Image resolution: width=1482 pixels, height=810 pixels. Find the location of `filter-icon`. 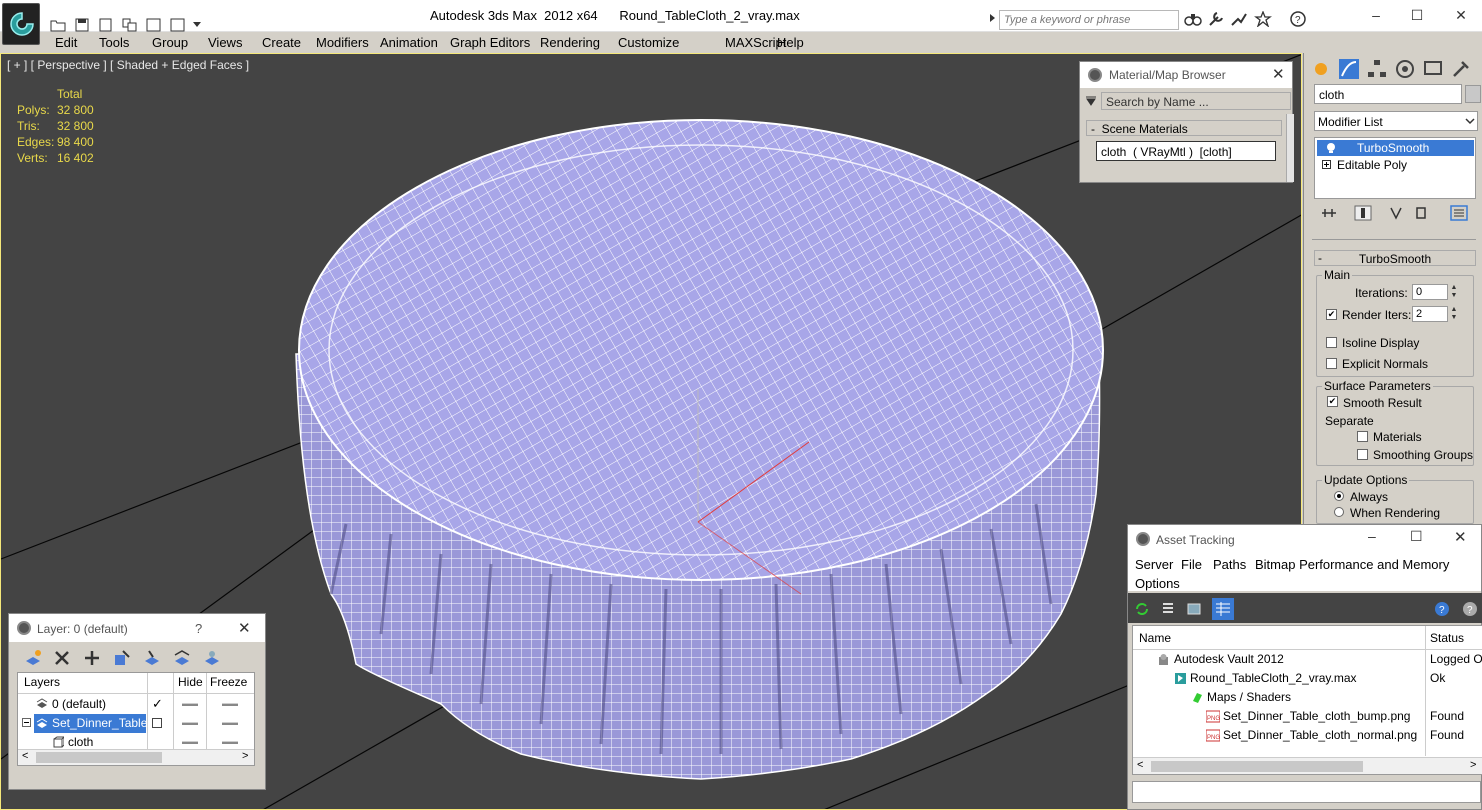

filter-icon is located at coordinates (1091, 102).